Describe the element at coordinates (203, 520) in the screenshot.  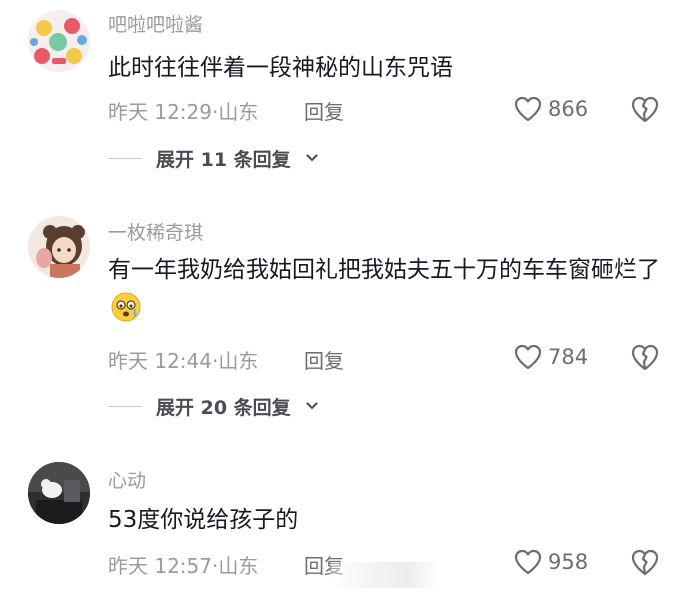
I see `comment-text: 53度你说给孩子的` at that location.